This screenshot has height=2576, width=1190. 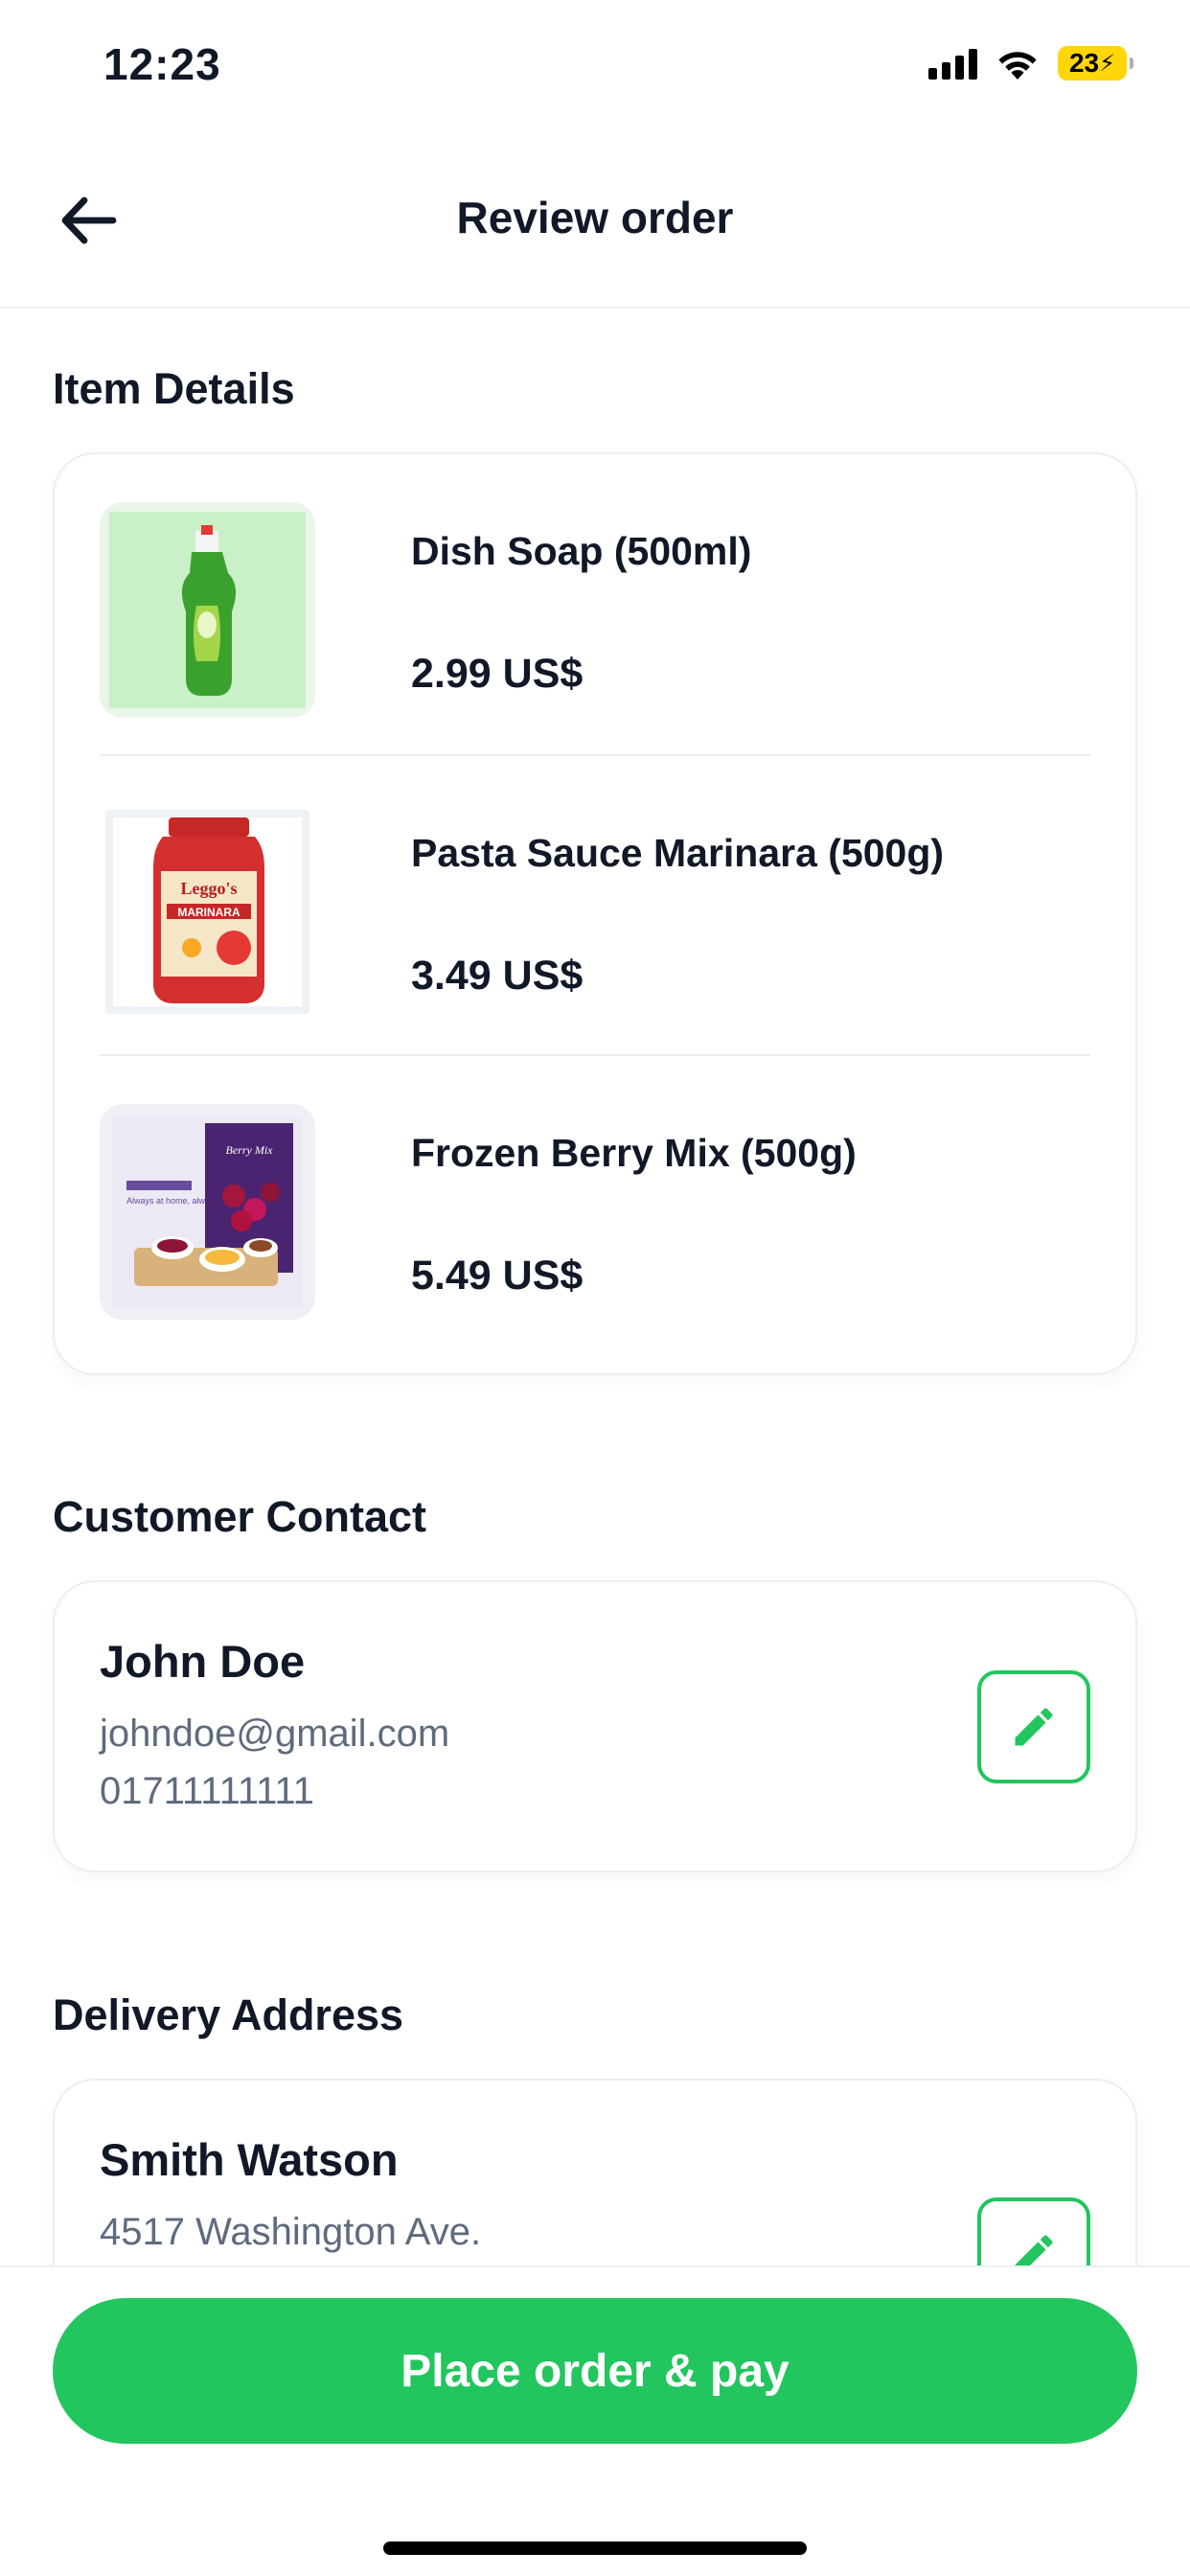 I want to click on pencil-icon, so click(x=1034, y=1727).